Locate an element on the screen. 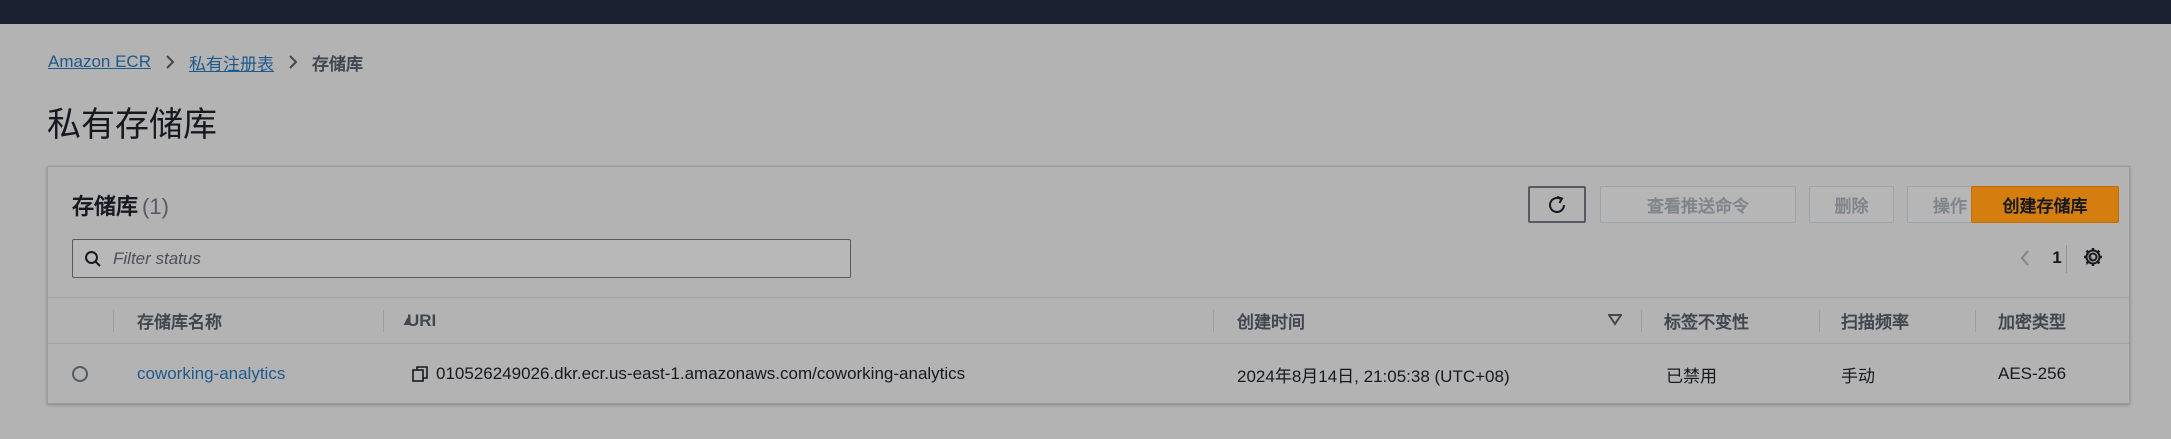  pagination-divider is located at coordinates (2066, 259).